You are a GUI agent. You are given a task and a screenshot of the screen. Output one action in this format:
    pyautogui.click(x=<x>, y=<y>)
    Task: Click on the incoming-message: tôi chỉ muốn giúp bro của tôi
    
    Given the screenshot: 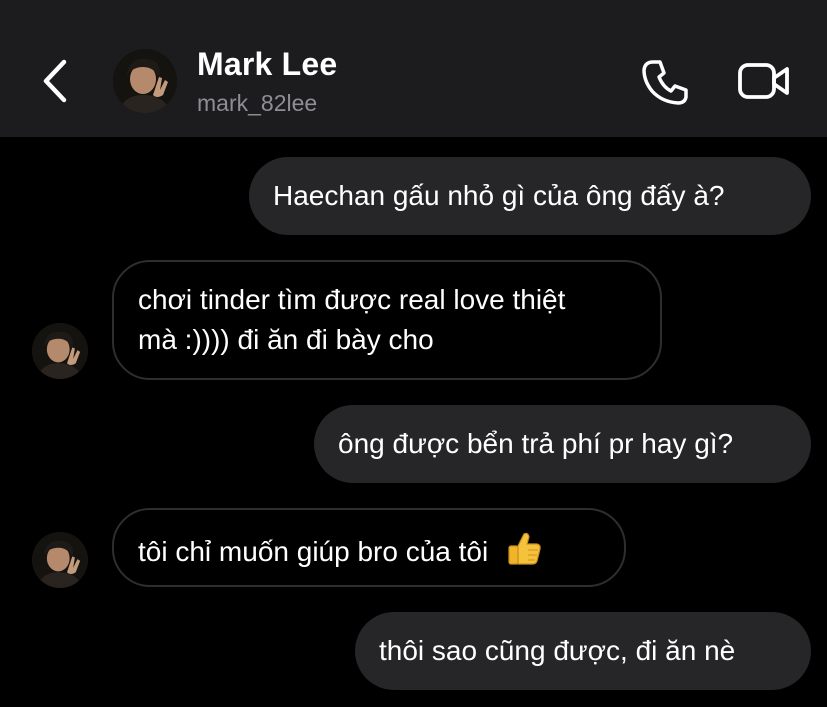 What is the action you would take?
    pyautogui.click(x=369, y=547)
    